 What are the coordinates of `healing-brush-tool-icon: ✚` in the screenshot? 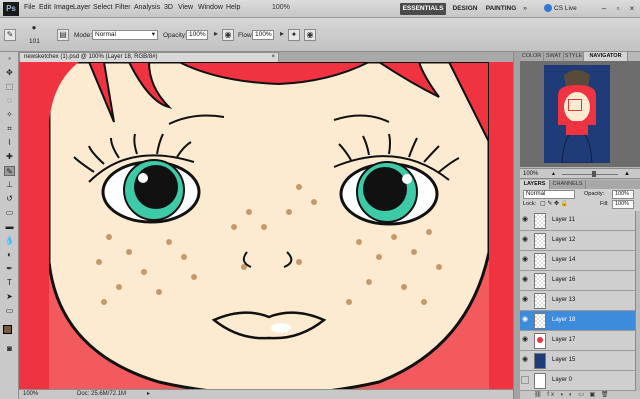 It's located at (9, 157).